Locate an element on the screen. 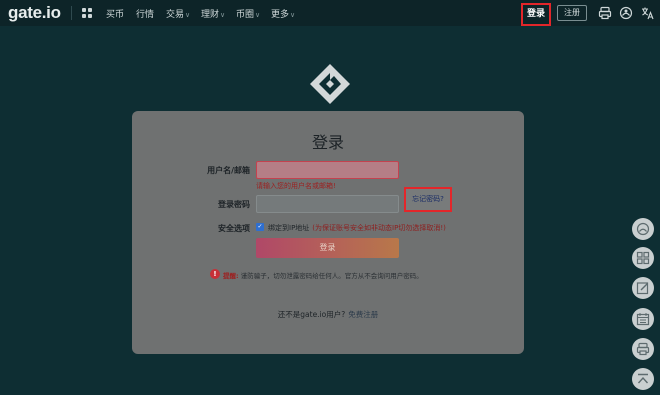 The height and width of the screenshot is (395, 660). edit-icon is located at coordinates (642, 288).